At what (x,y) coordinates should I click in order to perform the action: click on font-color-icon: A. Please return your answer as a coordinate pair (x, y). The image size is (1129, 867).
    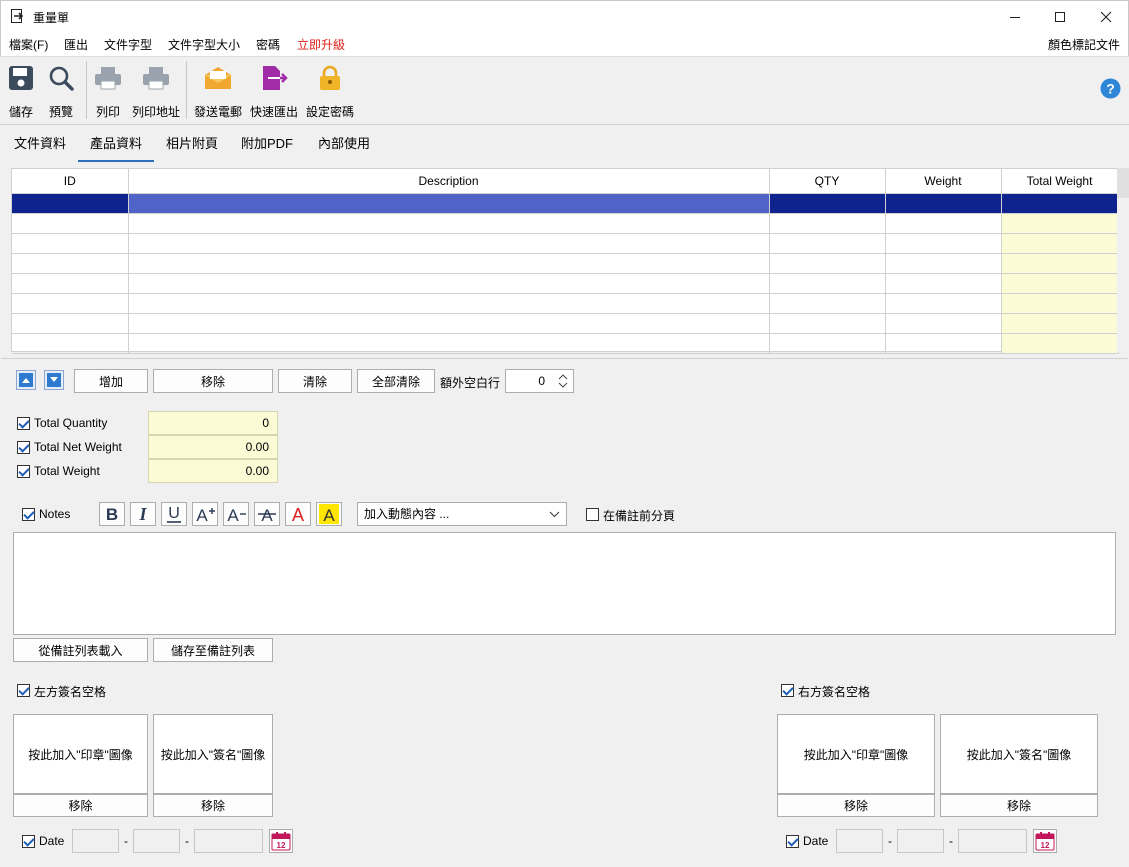
    Looking at the image, I should click on (298, 514).